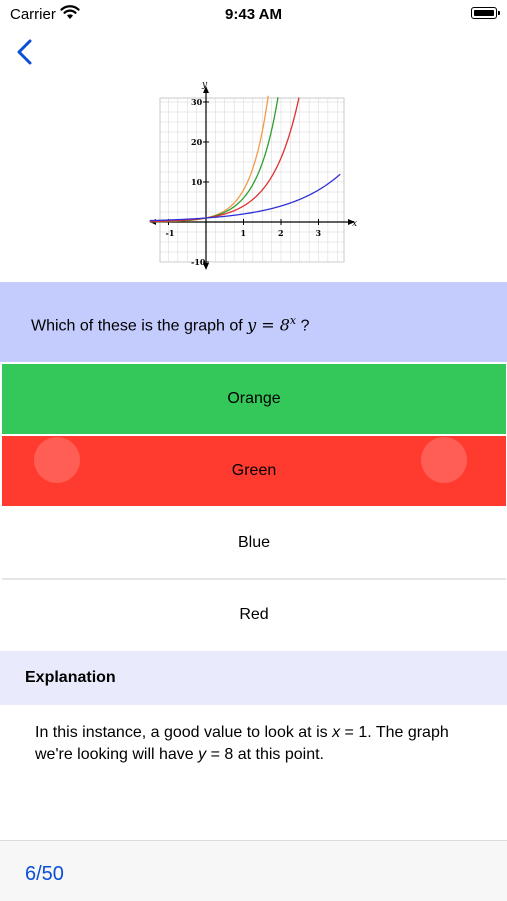  I want to click on answer-option-orange: Orange, so click(254, 399).